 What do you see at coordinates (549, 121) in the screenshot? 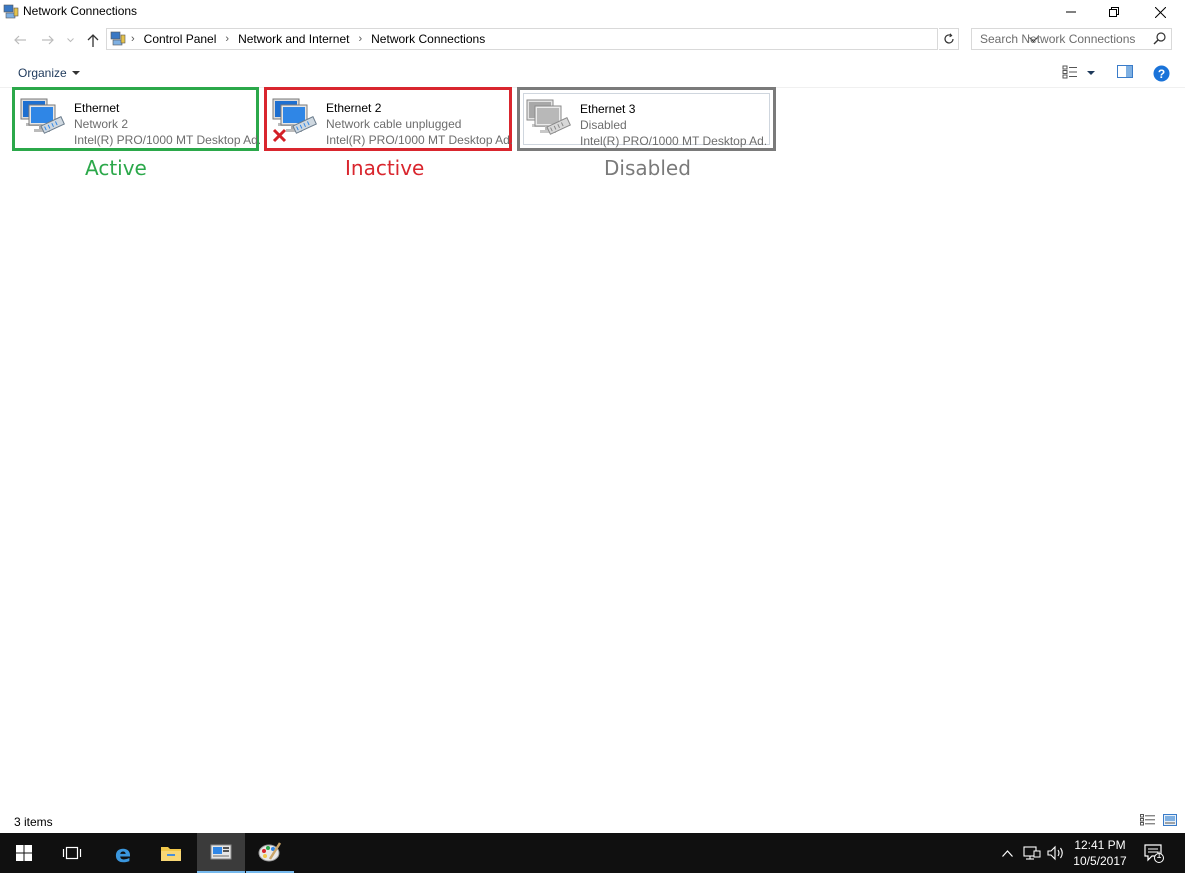
I see `network-disabled-icon` at bounding box center [549, 121].